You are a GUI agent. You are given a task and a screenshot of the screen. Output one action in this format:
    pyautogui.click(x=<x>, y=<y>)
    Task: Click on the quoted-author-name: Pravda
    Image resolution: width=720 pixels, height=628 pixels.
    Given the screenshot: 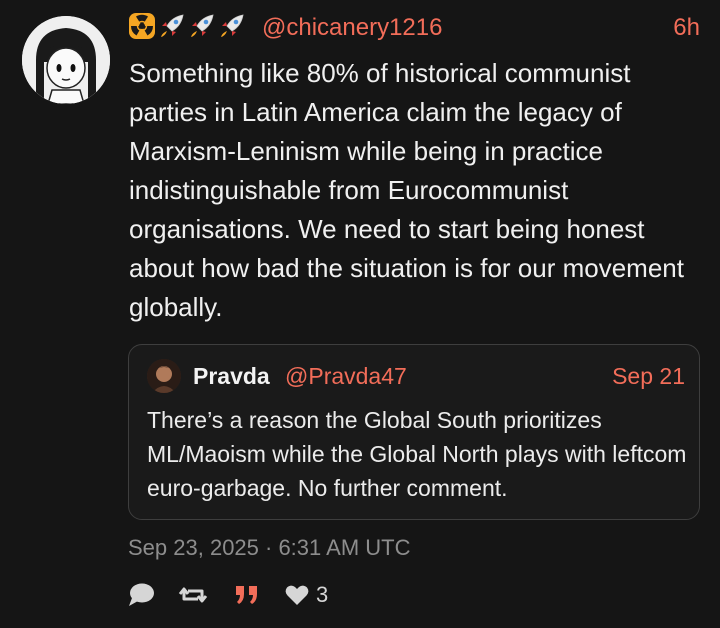 What is the action you would take?
    pyautogui.click(x=231, y=376)
    